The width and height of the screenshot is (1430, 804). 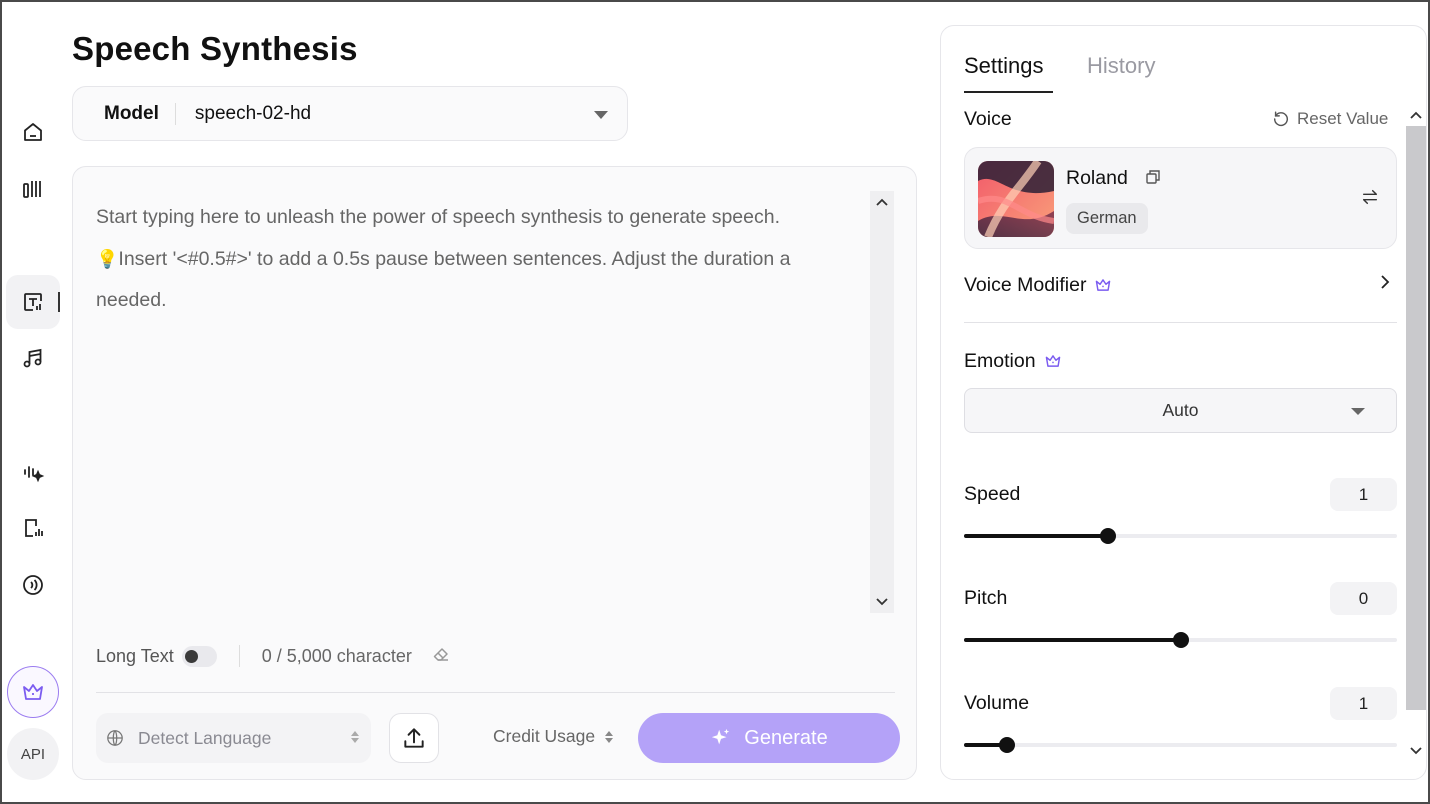 I want to click on volume-label: Volume, so click(x=997, y=703).